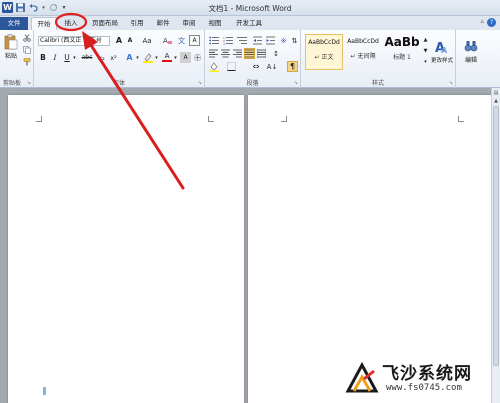 The image size is (500, 403). Describe the element at coordinates (270, 40) in the screenshot. I see `increase-indent-icon` at that location.